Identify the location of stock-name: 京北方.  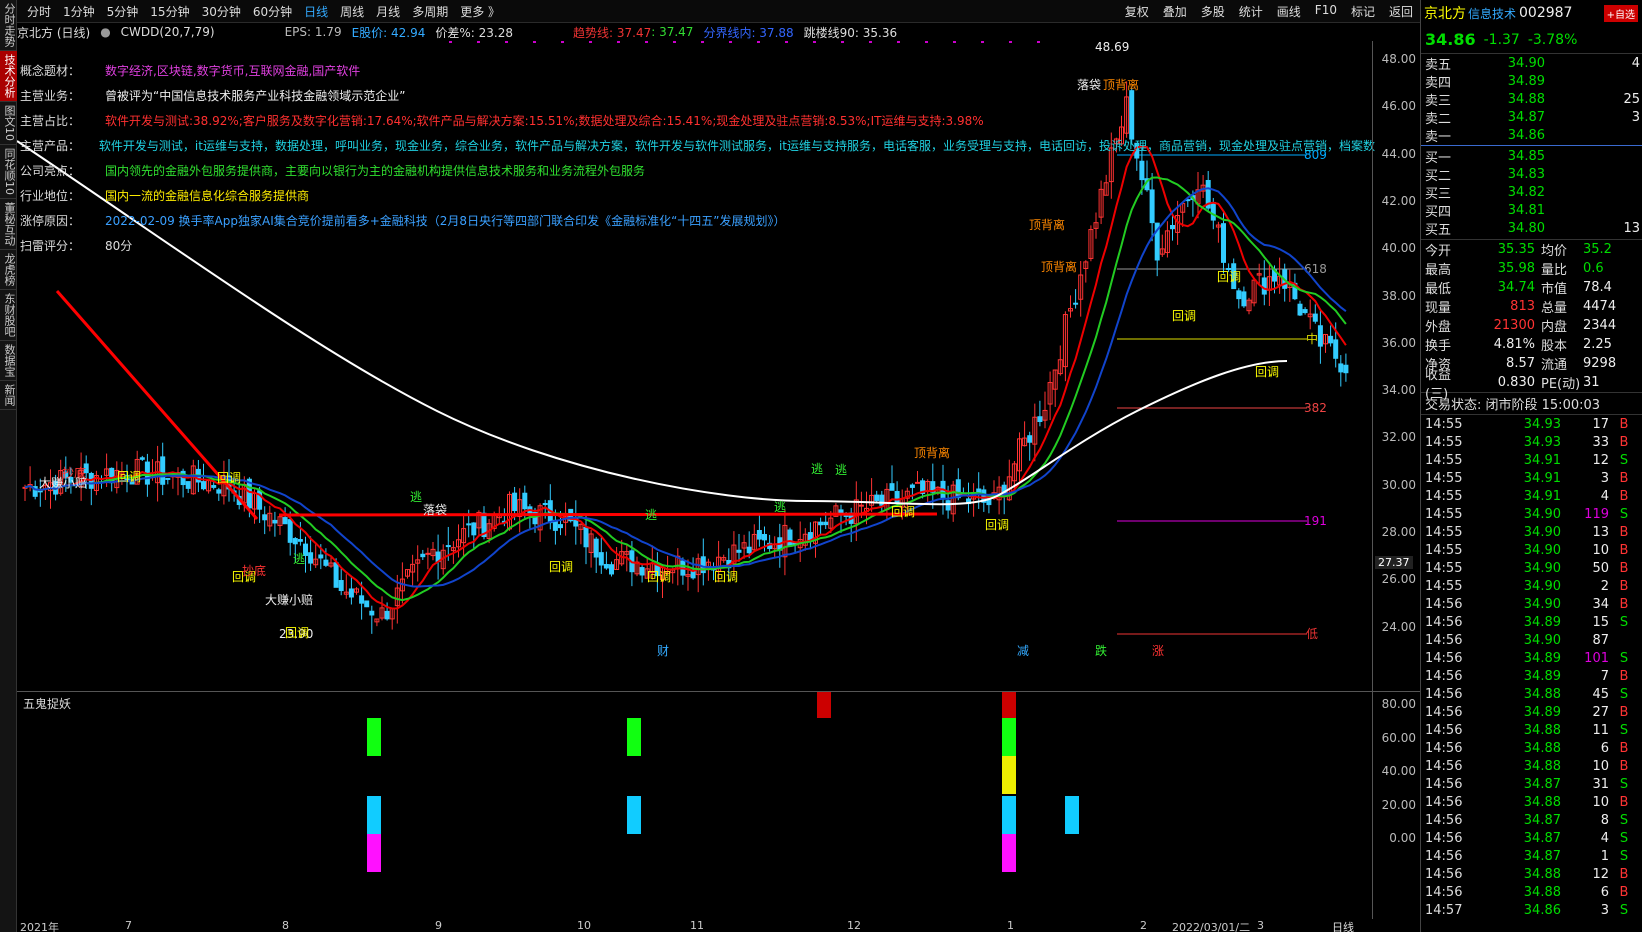
(1445, 14).